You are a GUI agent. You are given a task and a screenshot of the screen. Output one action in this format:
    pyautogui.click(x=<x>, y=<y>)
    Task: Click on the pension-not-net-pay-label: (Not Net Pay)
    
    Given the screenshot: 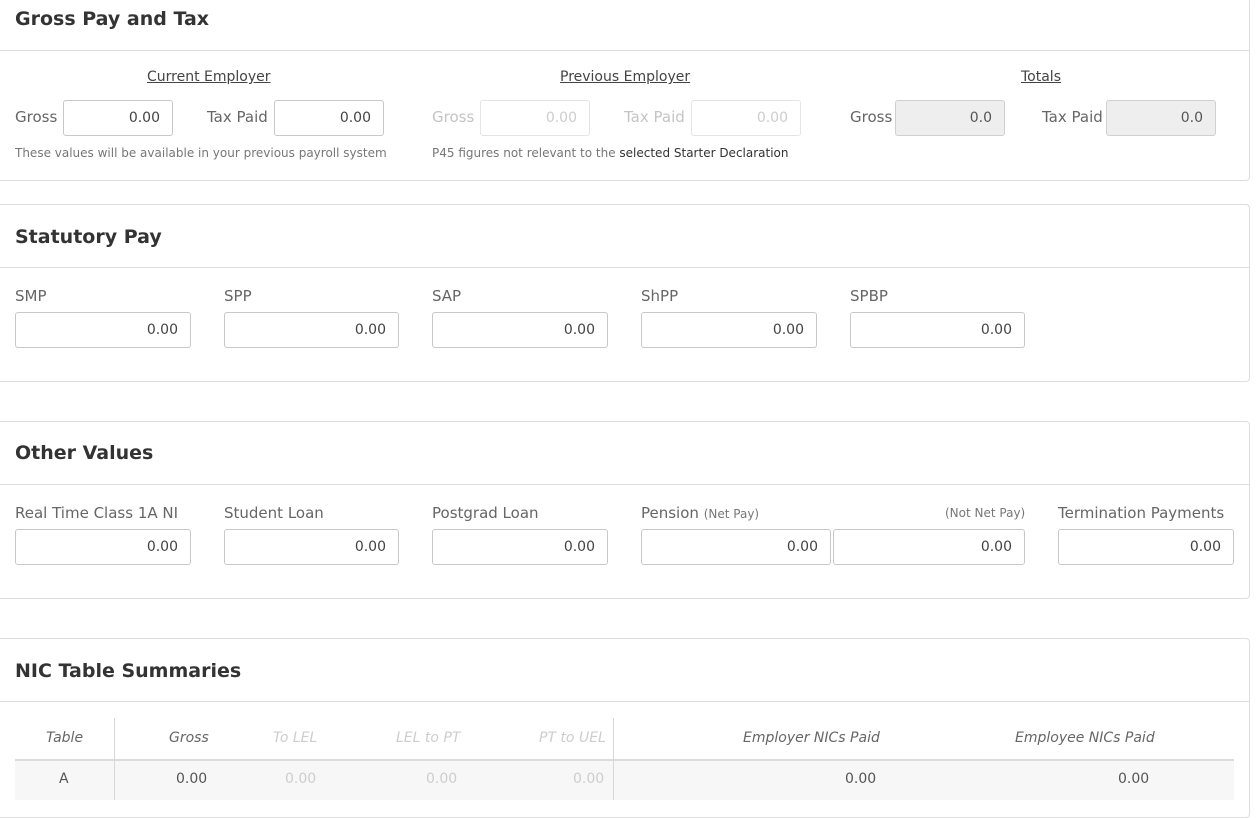 What is the action you would take?
    pyautogui.click(x=985, y=513)
    